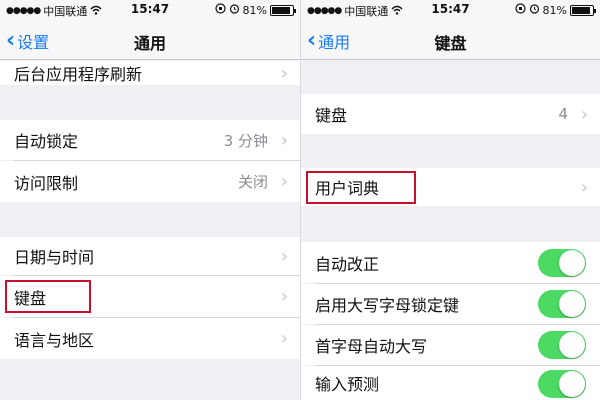 The image size is (600, 400). I want to click on predictive-toggle, so click(562, 384).